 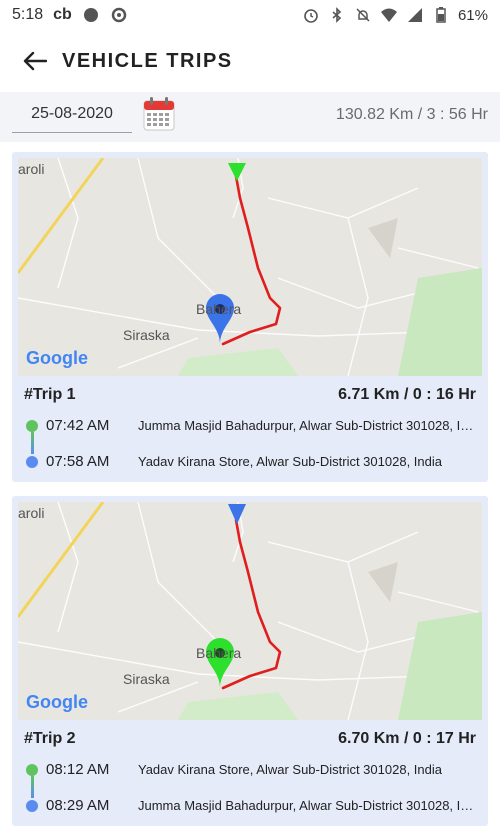 What do you see at coordinates (407, 738) in the screenshot?
I see `trip-summary: 6.70 Km / 0 : 17 Hr` at bounding box center [407, 738].